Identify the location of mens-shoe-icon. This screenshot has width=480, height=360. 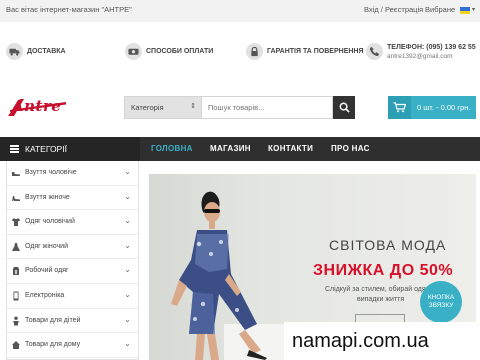
(16, 174).